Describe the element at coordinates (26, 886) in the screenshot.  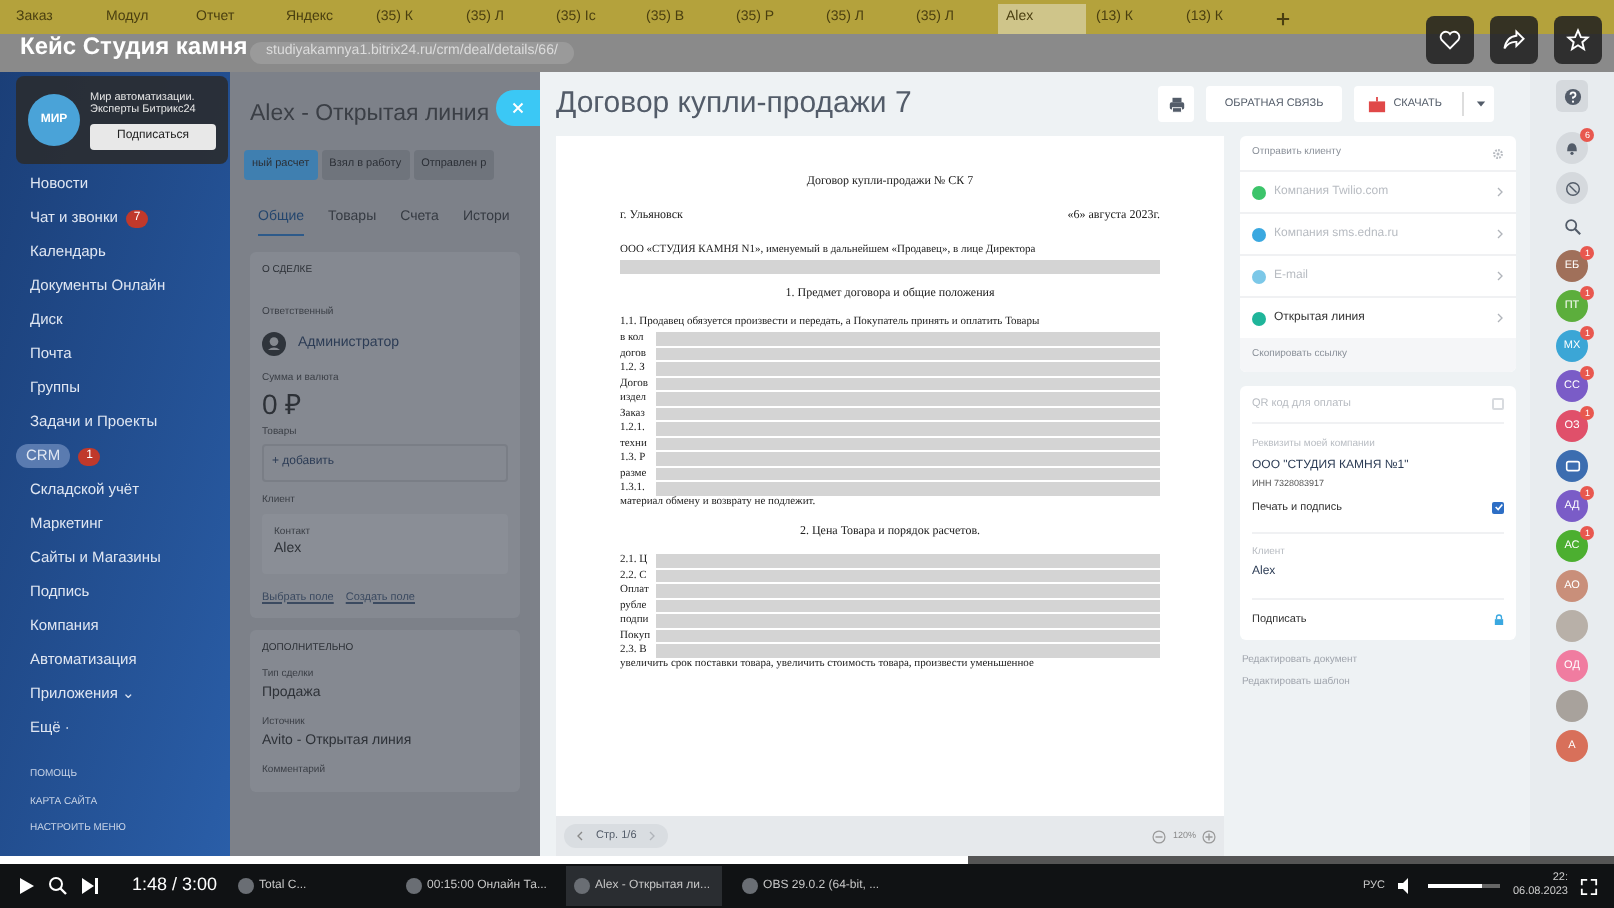
I see `play-icon` at that location.